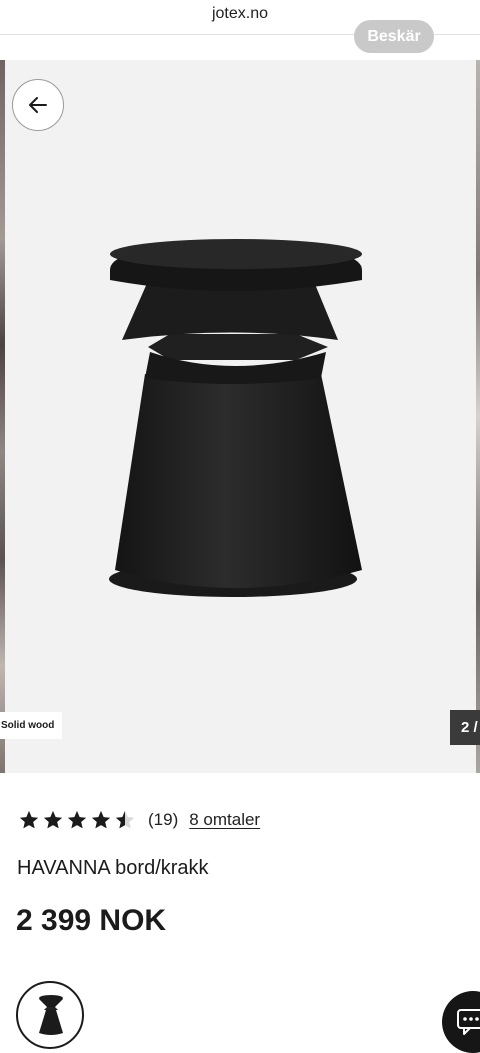 The width and height of the screenshot is (480, 1053). I want to click on chat-bubble-icon, so click(468, 1022).